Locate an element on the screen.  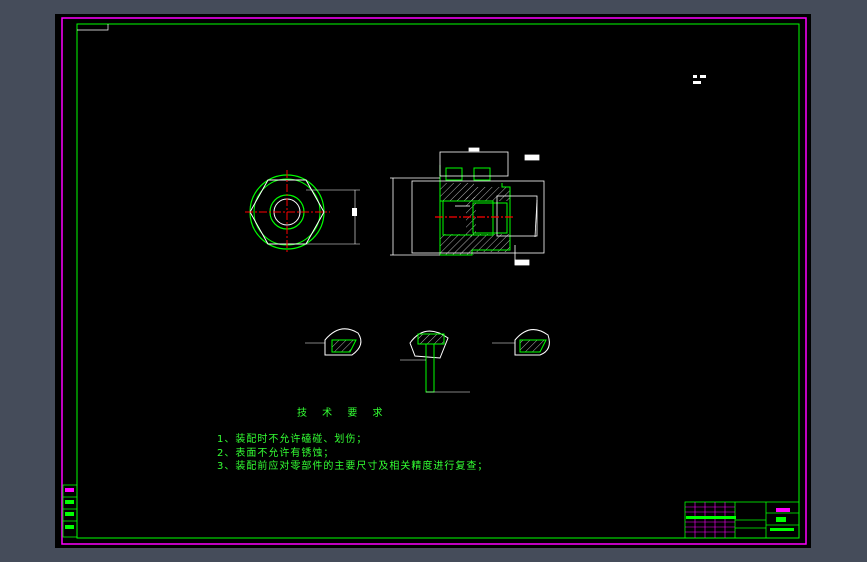
detail-views is located at coordinates (427, 360).